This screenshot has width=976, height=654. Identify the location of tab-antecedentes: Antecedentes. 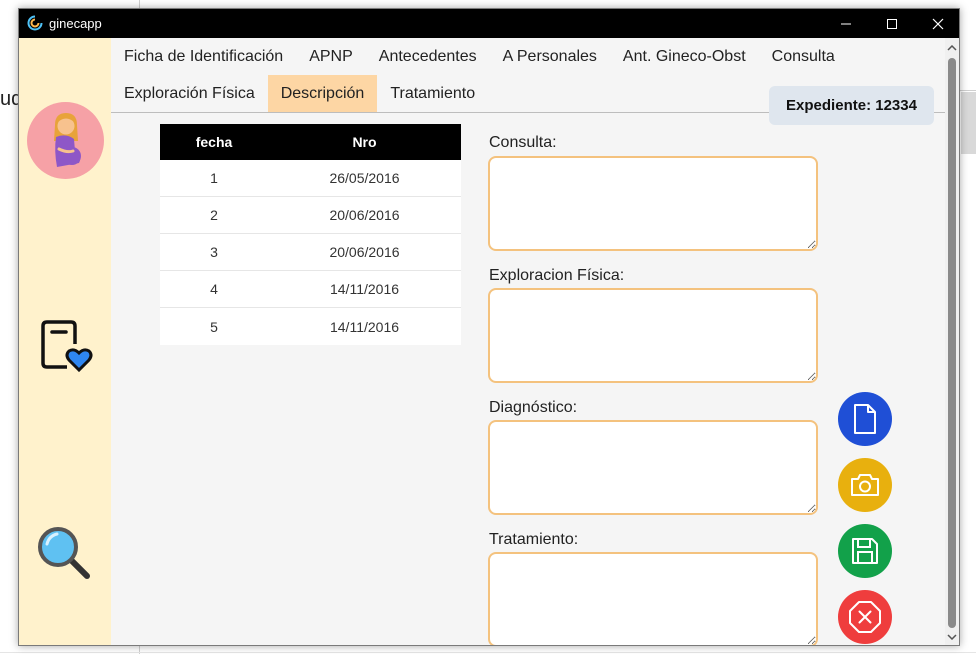
(428, 56).